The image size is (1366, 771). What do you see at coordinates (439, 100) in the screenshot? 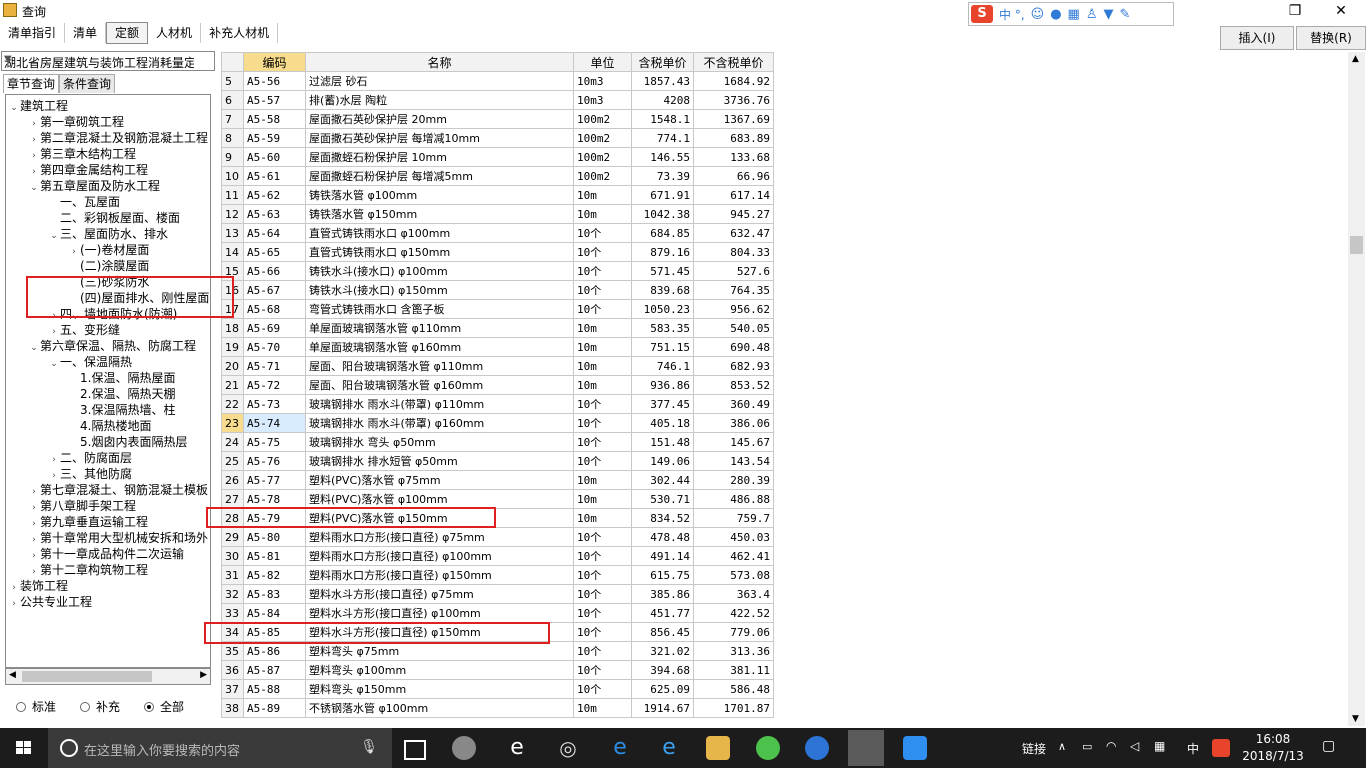
I see `cell-name: 排(蓄)水层 陶粒` at bounding box center [439, 100].